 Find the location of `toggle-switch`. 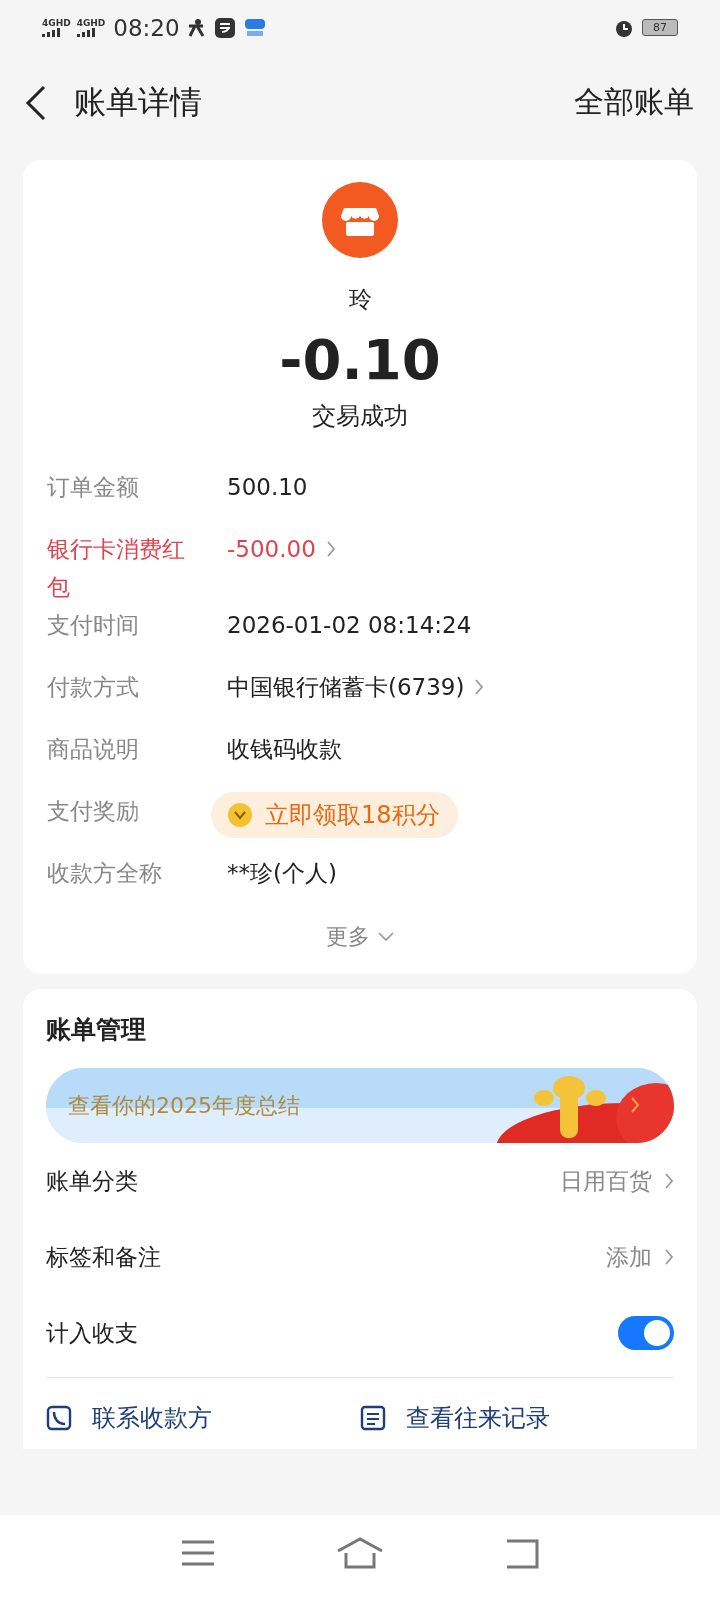

toggle-switch is located at coordinates (646, 1333).